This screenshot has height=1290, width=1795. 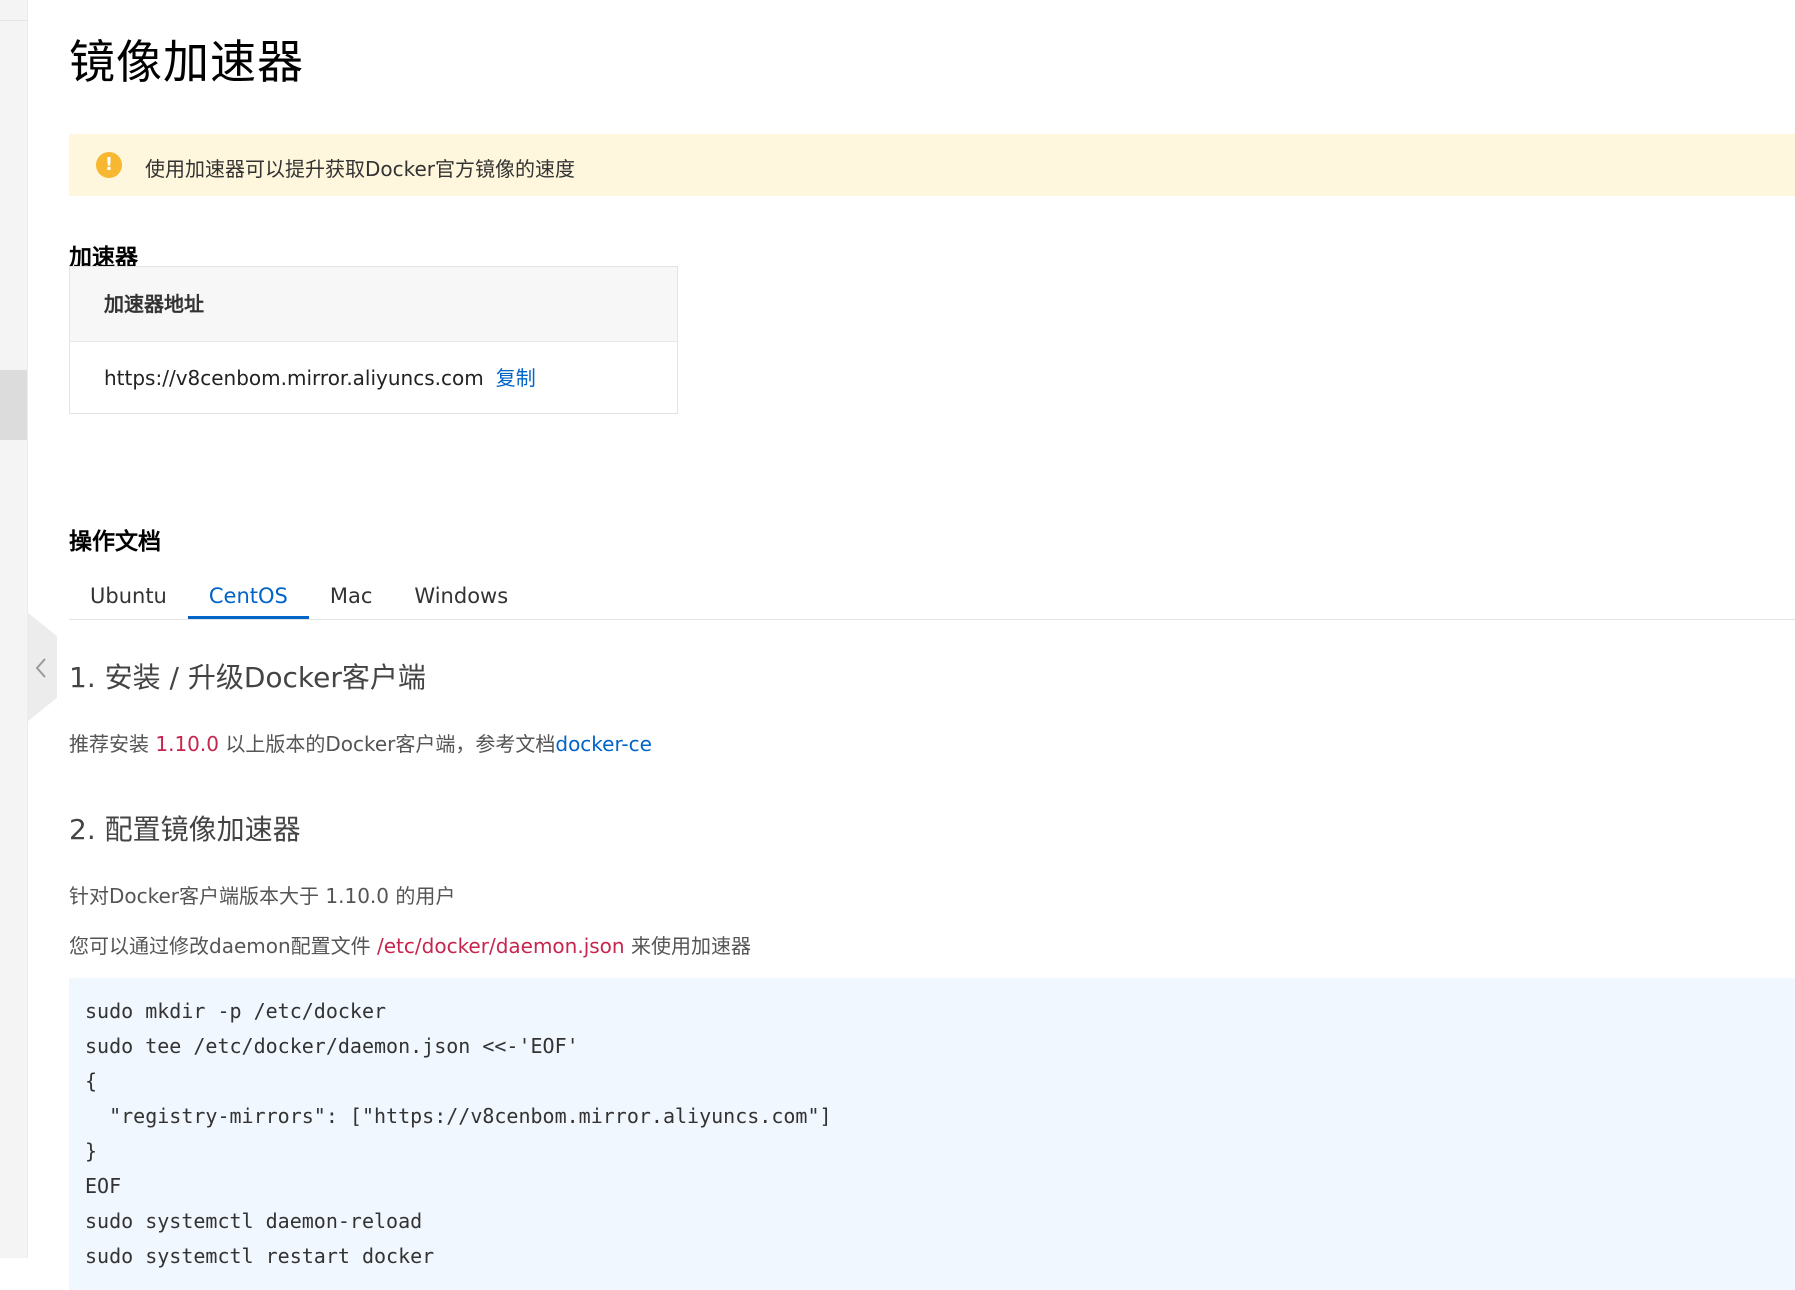 What do you see at coordinates (236, 1011) in the screenshot?
I see `code-line: sudo mkdir -p /etc/docker` at bounding box center [236, 1011].